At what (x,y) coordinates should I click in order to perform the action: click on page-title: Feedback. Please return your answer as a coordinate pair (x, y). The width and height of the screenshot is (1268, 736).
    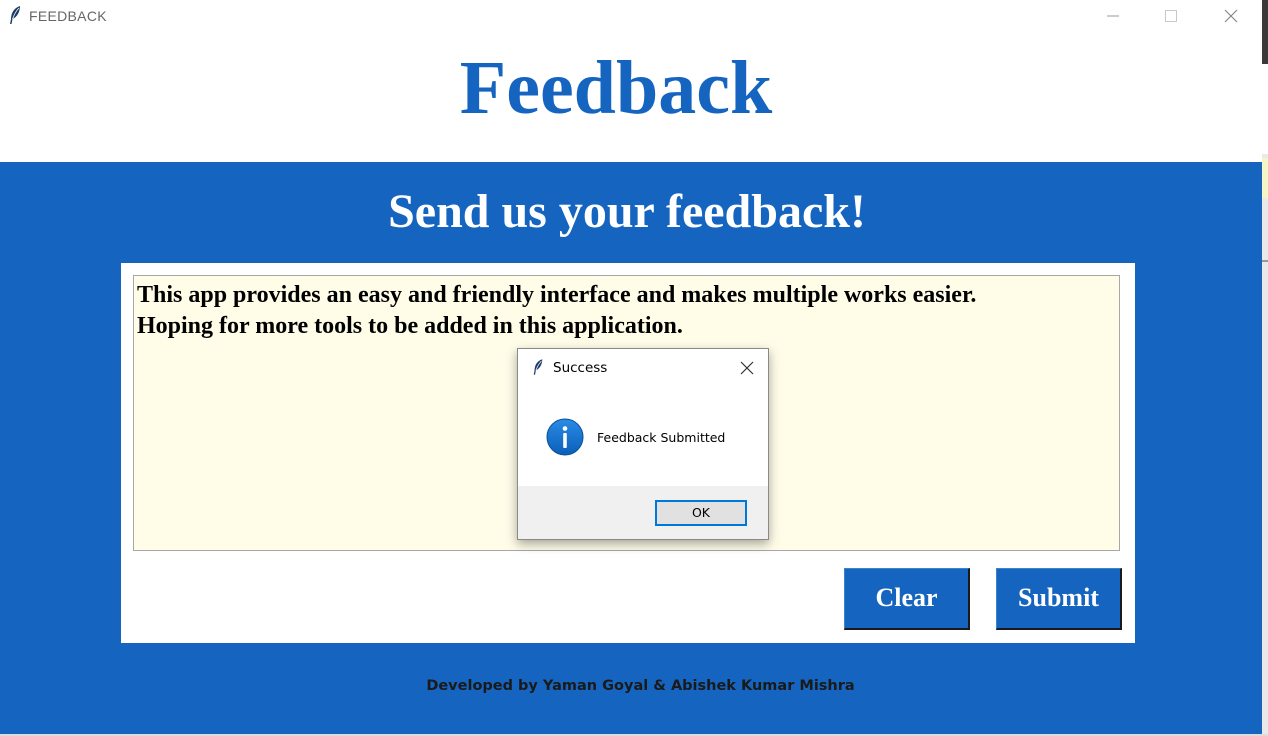
    Looking at the image, I should click on (616, 88).